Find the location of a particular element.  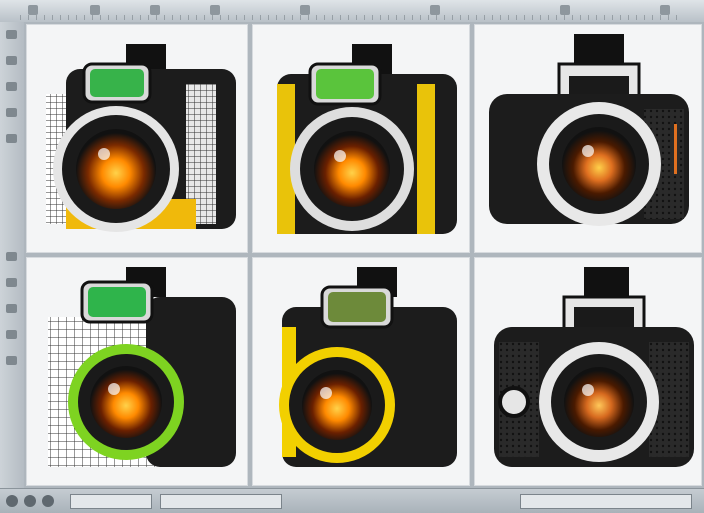

camera-6-illustration is located at coordinates (594, 367).